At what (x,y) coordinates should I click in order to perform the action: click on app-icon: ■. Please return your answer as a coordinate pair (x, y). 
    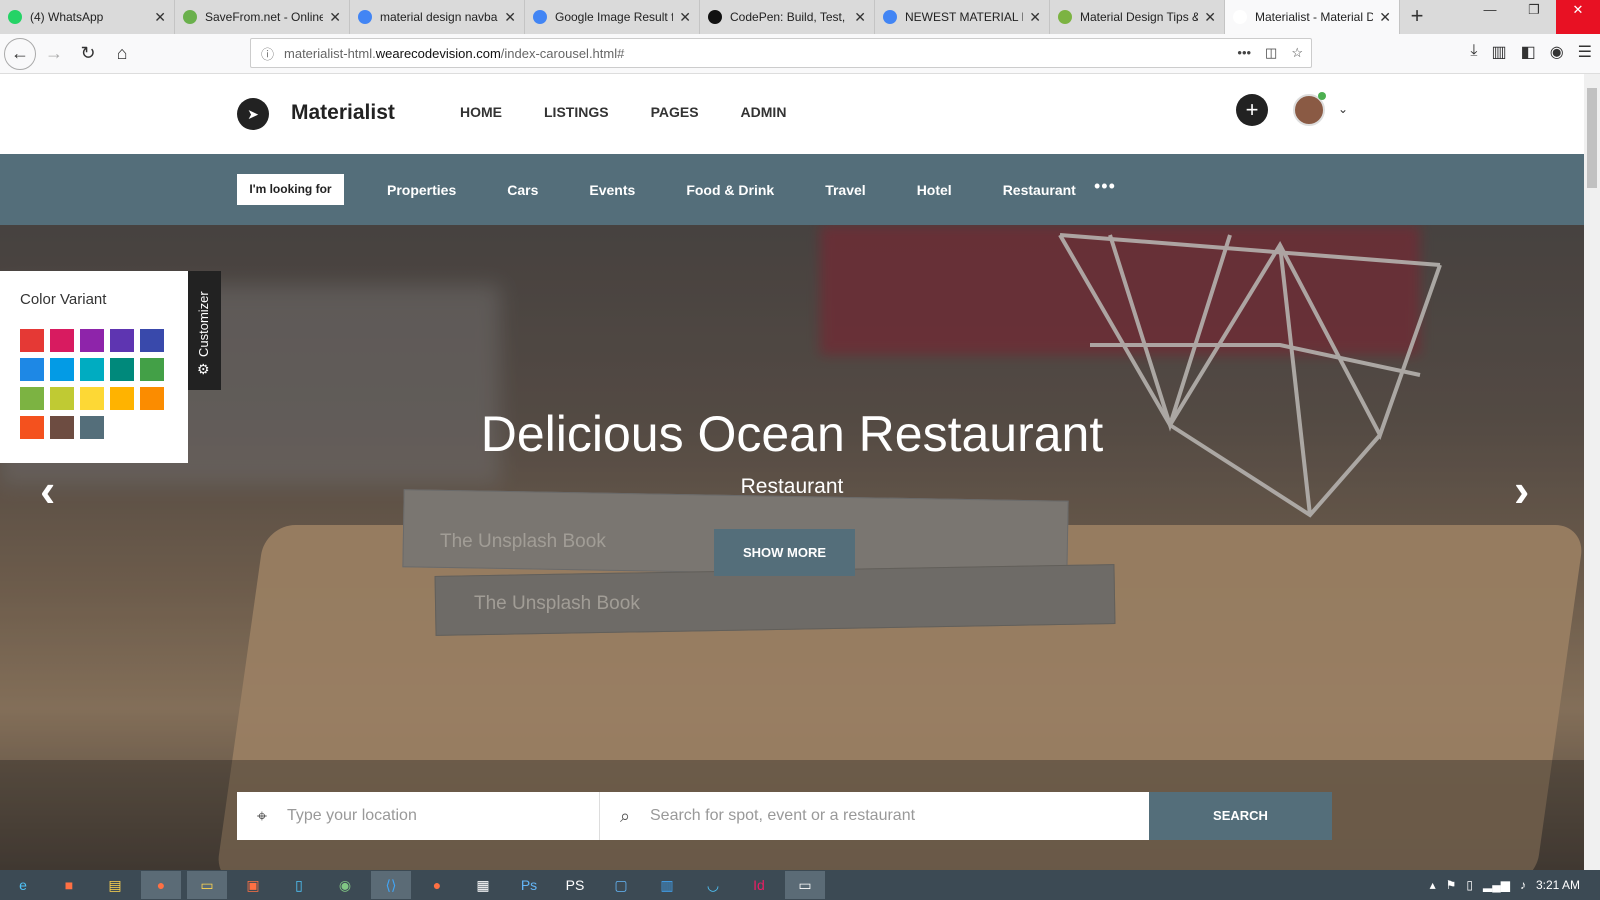
    Looking at the image, I should click on (69, 885).